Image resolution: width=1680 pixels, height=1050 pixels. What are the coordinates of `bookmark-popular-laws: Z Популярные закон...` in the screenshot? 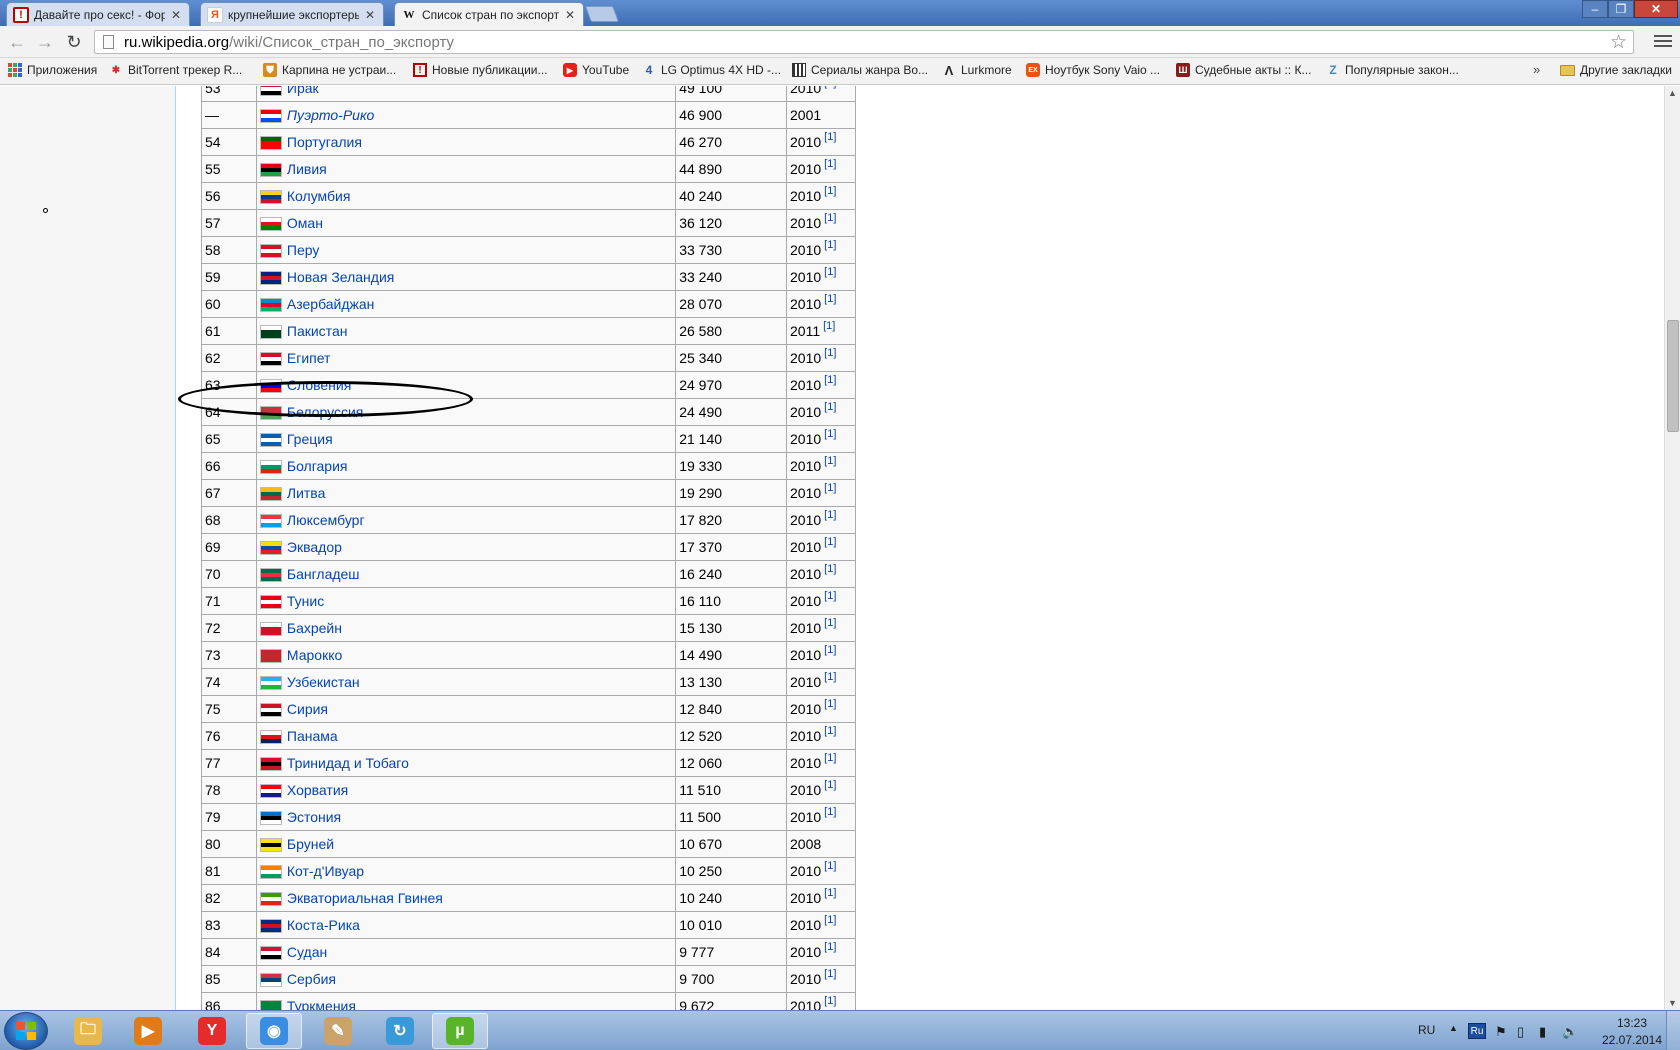 It's located at (1392, 70).